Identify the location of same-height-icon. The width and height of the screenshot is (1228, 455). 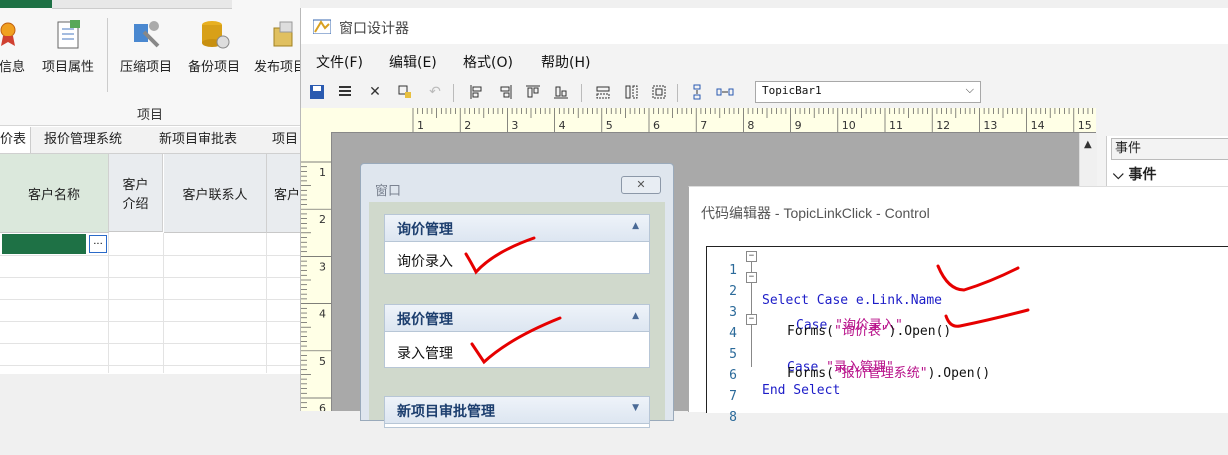
(631, 92).